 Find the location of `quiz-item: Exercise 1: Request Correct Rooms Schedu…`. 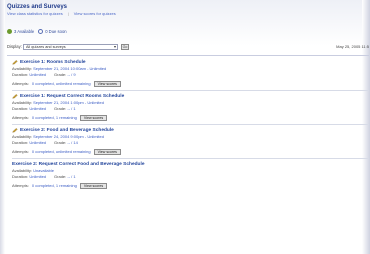

quiz-item: Exercise 1: Request Correct Rooms Schedu… is located at coordinates (188, 109).